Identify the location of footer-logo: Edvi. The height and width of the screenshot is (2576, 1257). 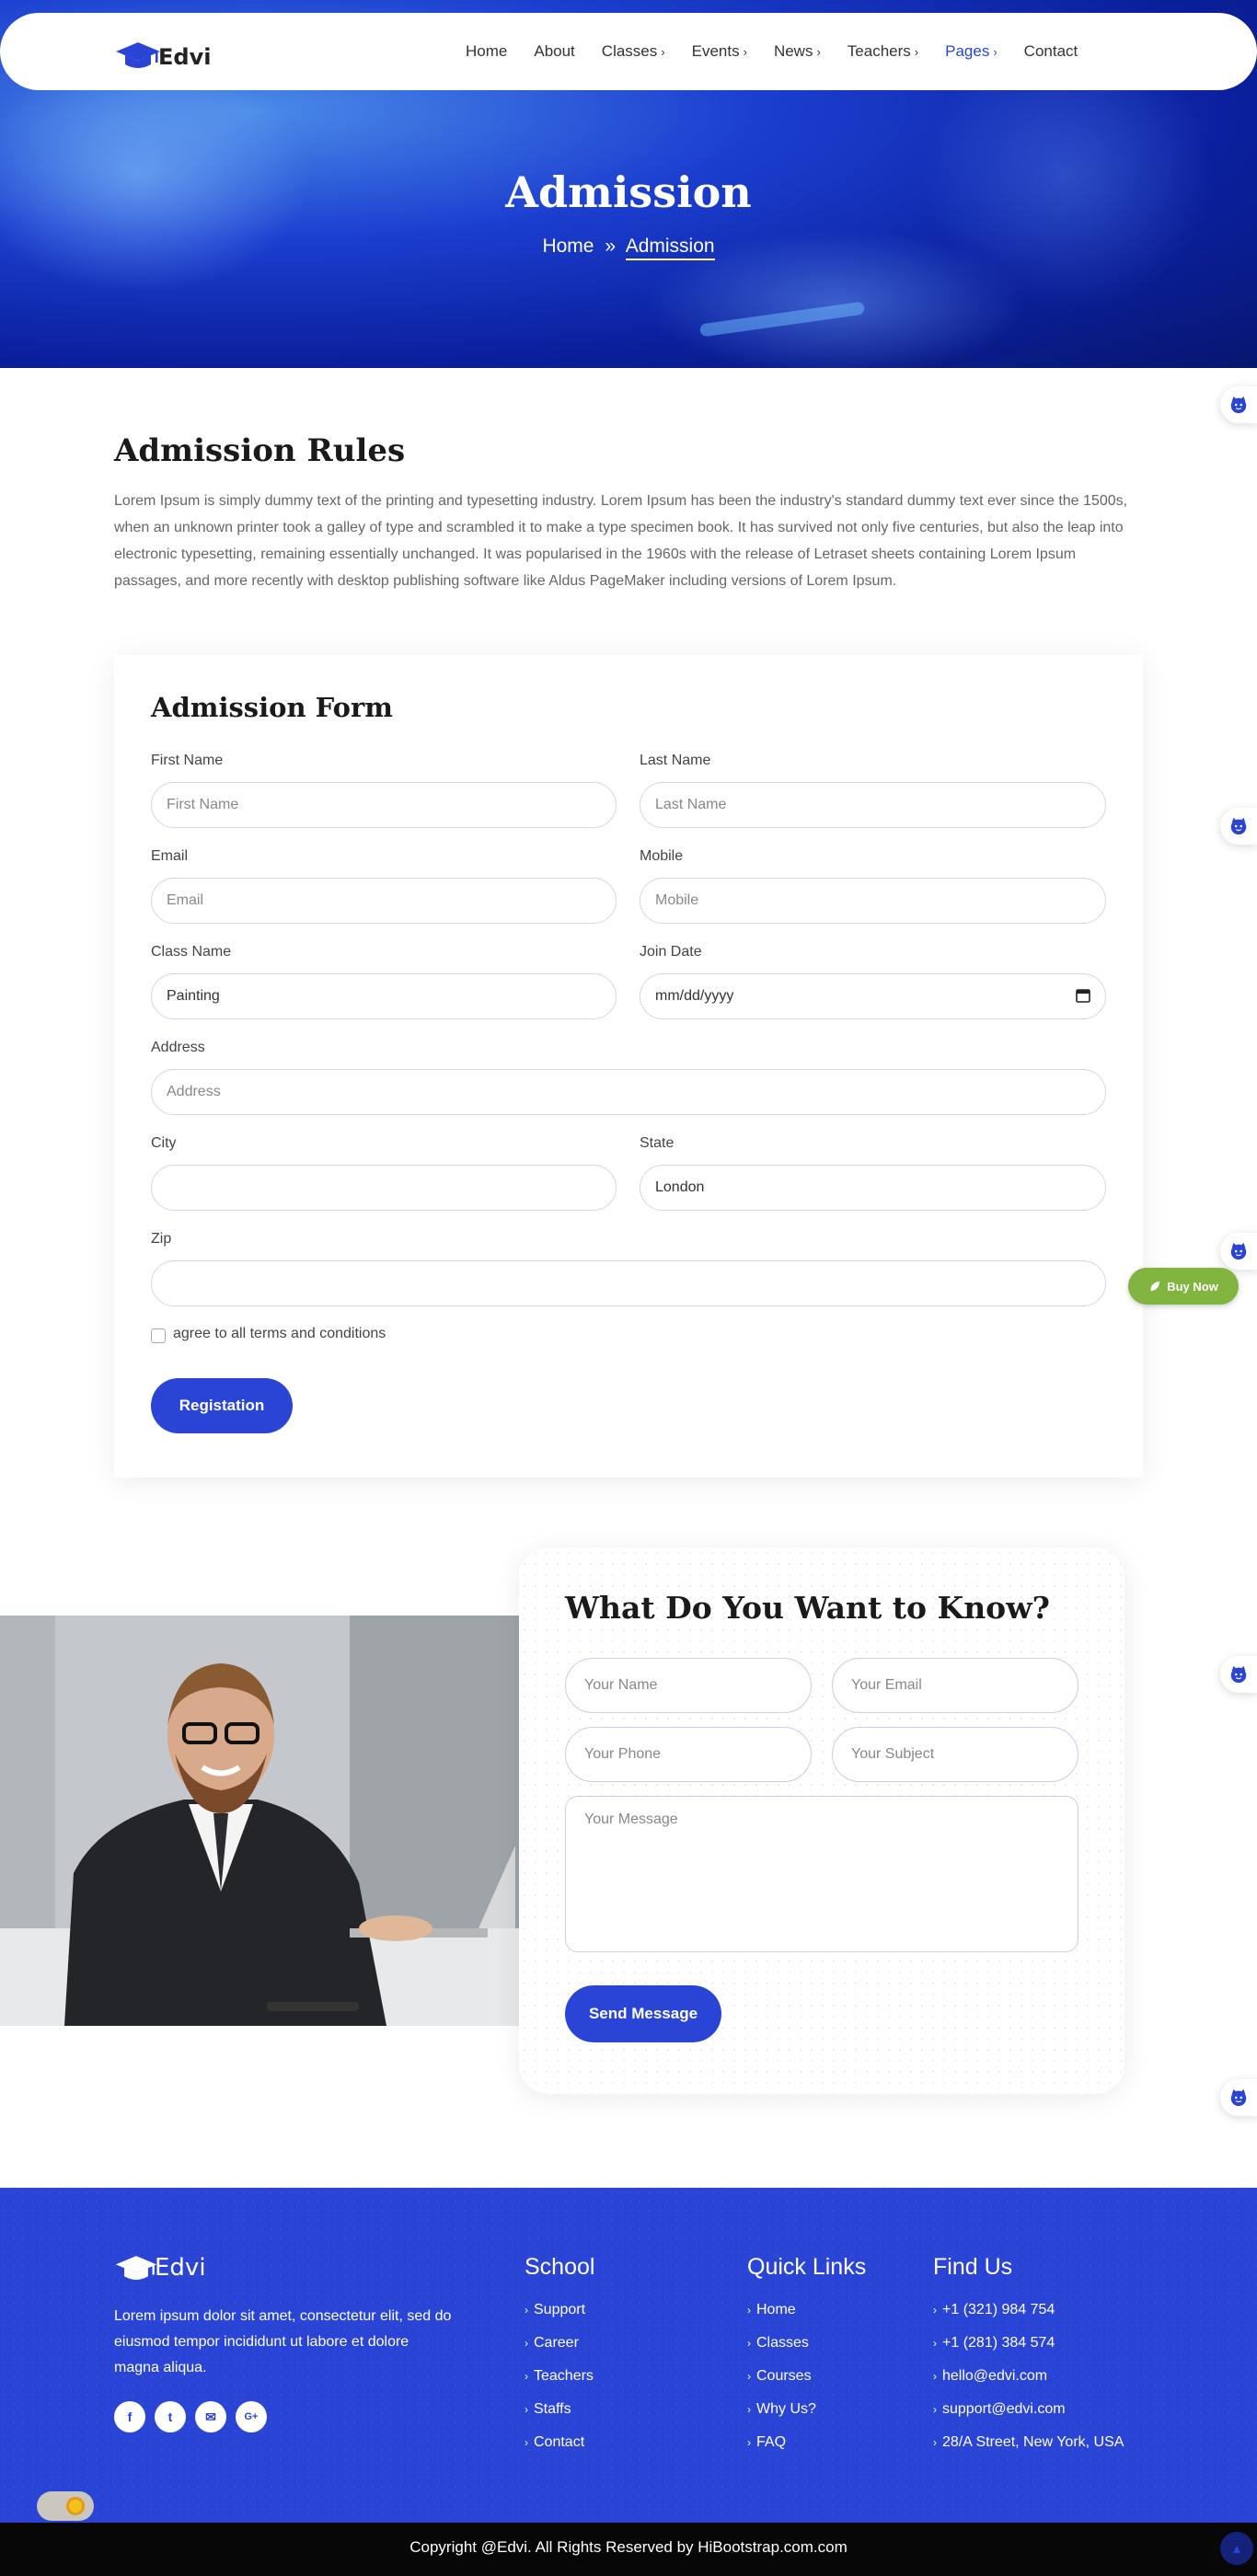
(160, 2268).